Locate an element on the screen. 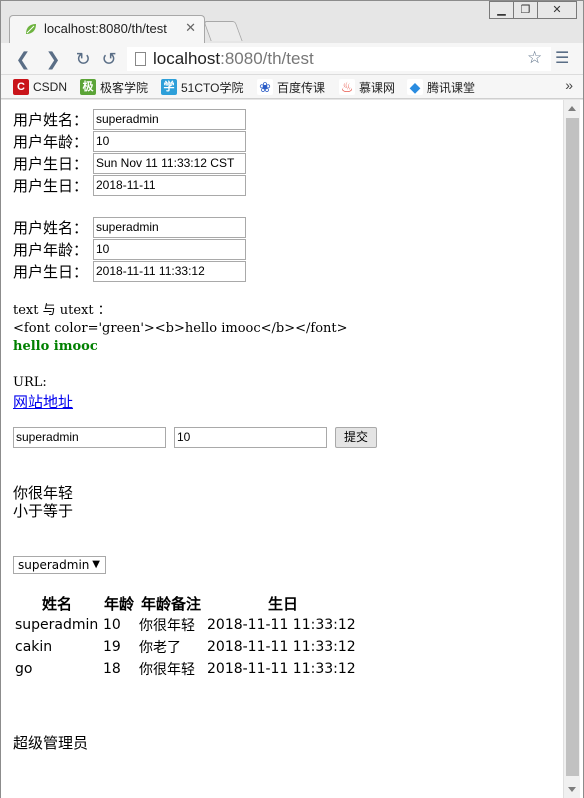 The image size is (584, 798). jike-icon: 极 is located at coordinates (88, 87).